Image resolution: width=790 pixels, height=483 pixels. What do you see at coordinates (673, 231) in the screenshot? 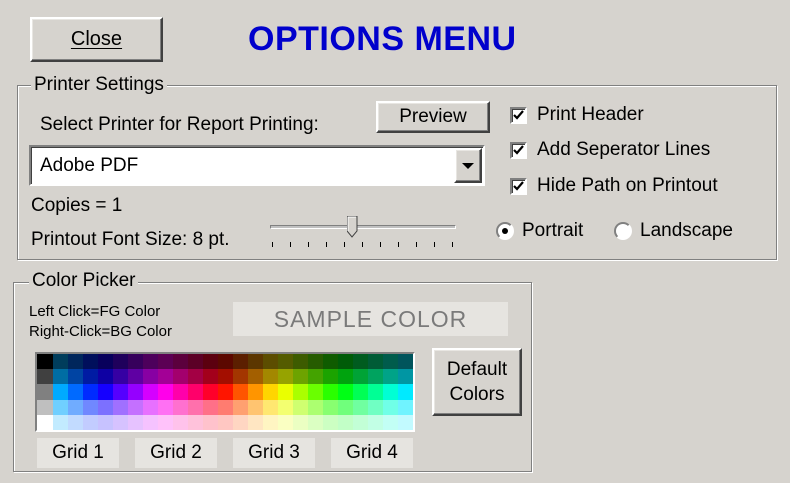
I see `landscape-radio: Landscape` at bounding box center [673, 231].